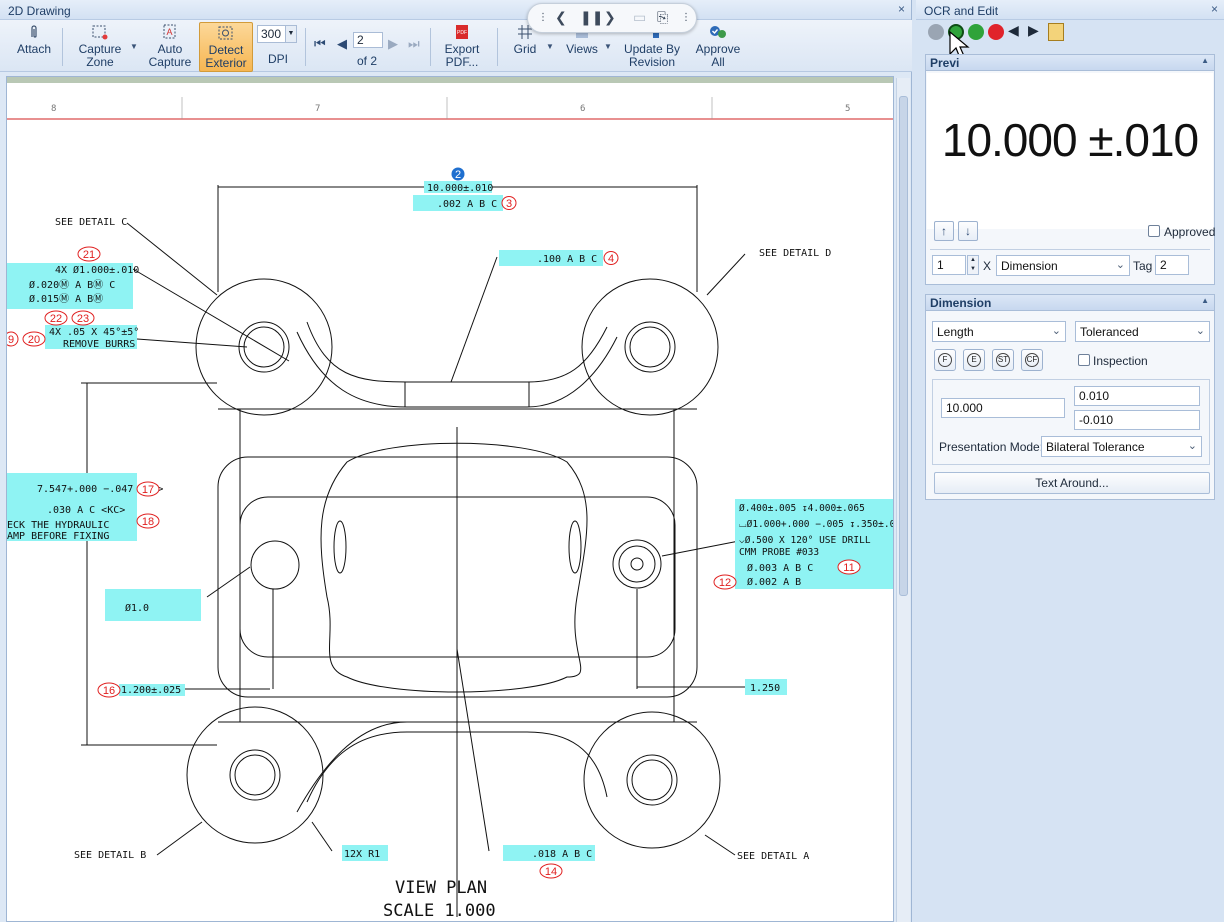  What do you see at coordinates (1032, 360) in the screenshot?
I see `flag-cf-button: CF` at bounding box center [1032, 360].